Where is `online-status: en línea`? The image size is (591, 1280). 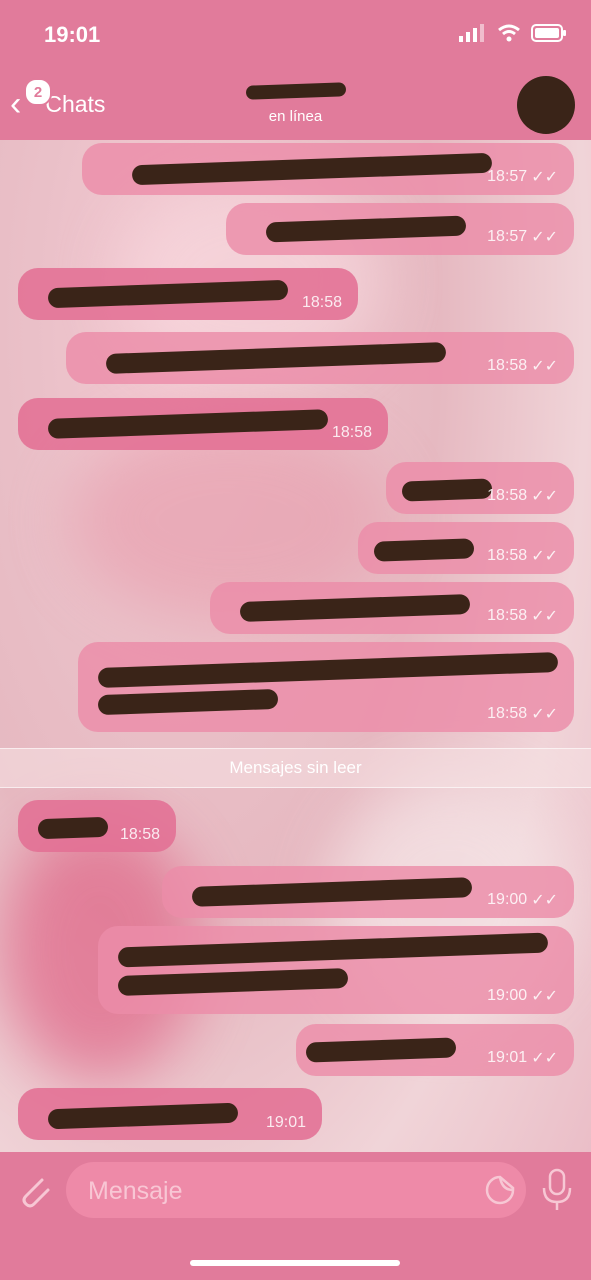 online-status: en línea is located at coordinates (295, 116).